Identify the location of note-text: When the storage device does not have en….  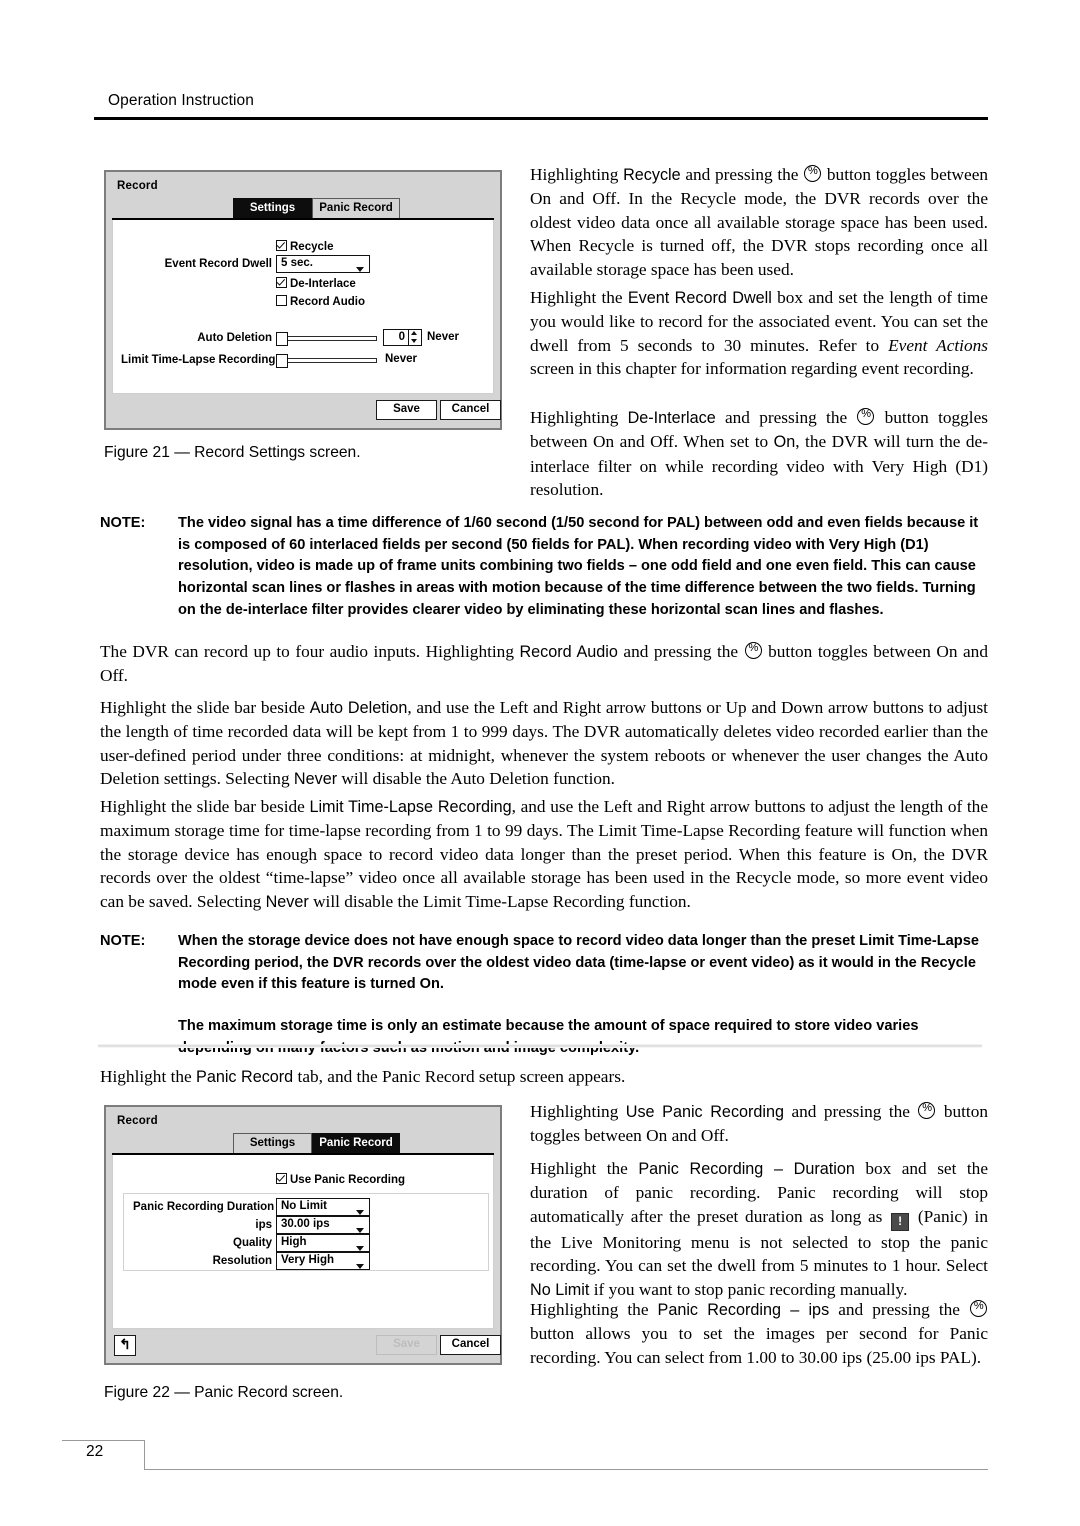
(578, 963).